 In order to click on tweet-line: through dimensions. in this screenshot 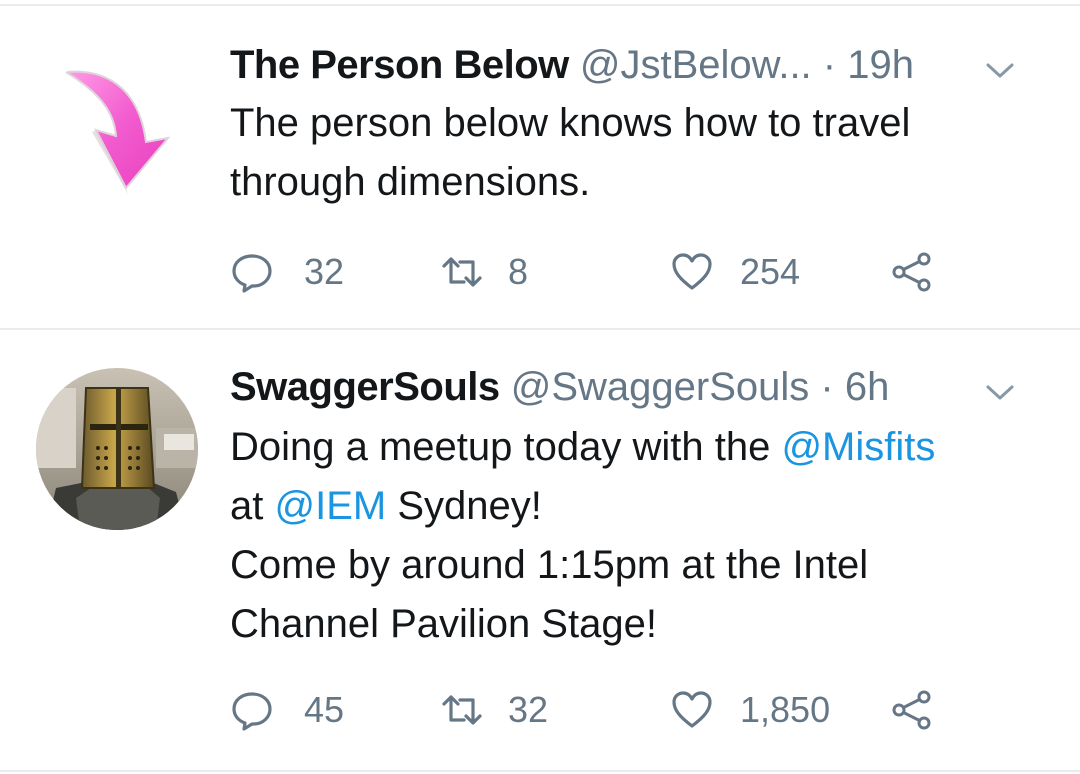, I will do `click(410, 182)`.